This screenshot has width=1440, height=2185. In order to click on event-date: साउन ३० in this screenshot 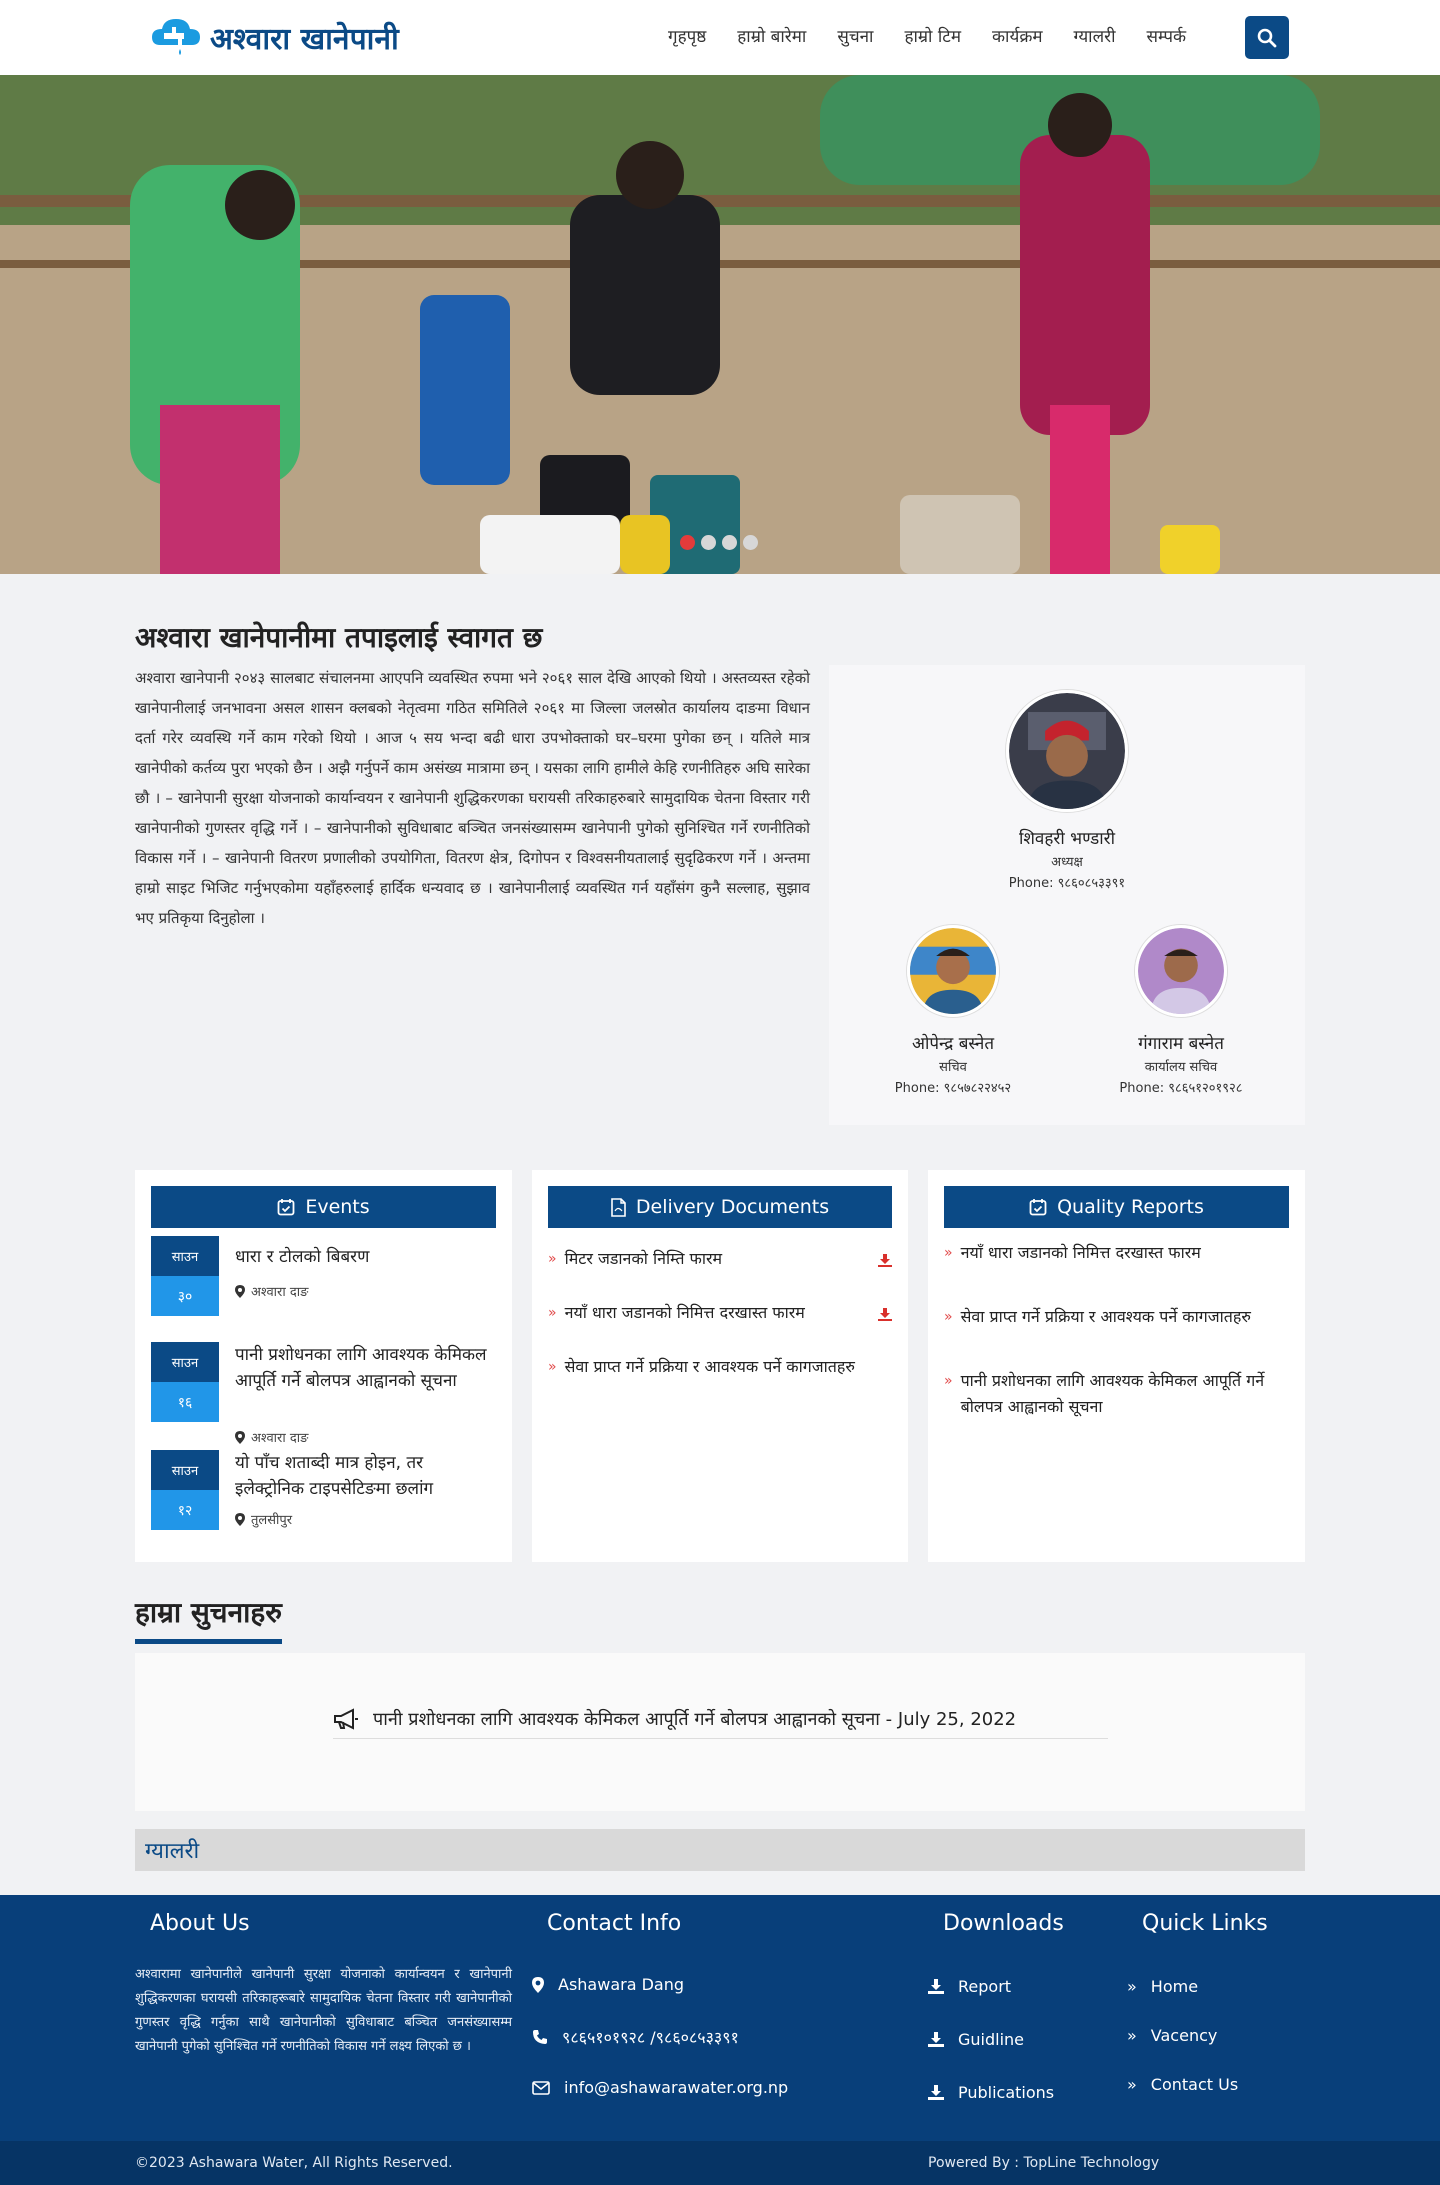, I will do `click(185, 1276)`.